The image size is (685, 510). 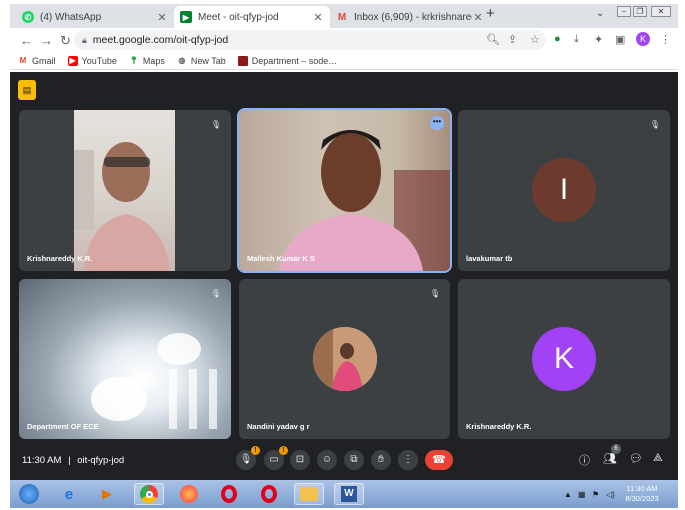 I want to click on clock-date: 8/30/2023, so click(x=642, y=498).